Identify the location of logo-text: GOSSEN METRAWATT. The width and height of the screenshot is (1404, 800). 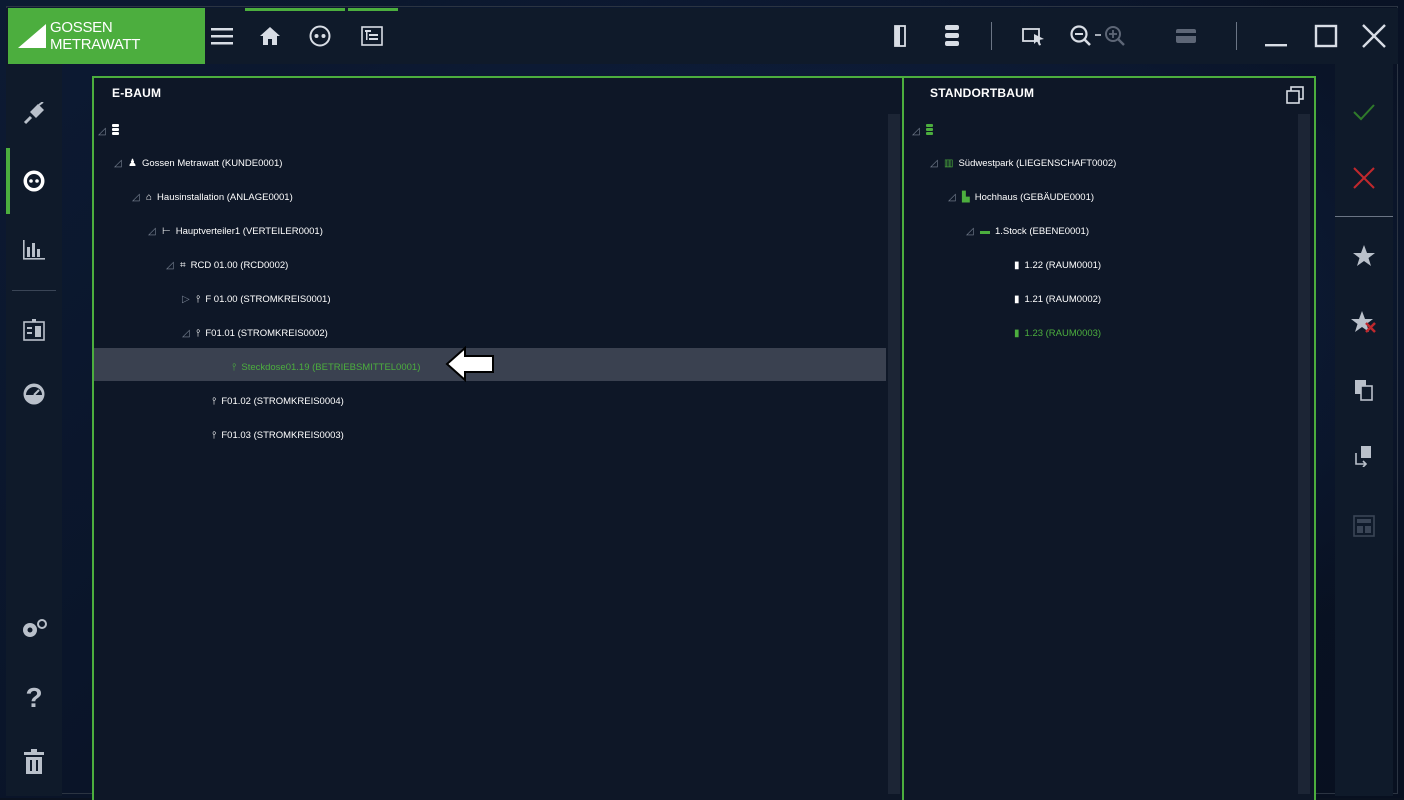
(95, 36).